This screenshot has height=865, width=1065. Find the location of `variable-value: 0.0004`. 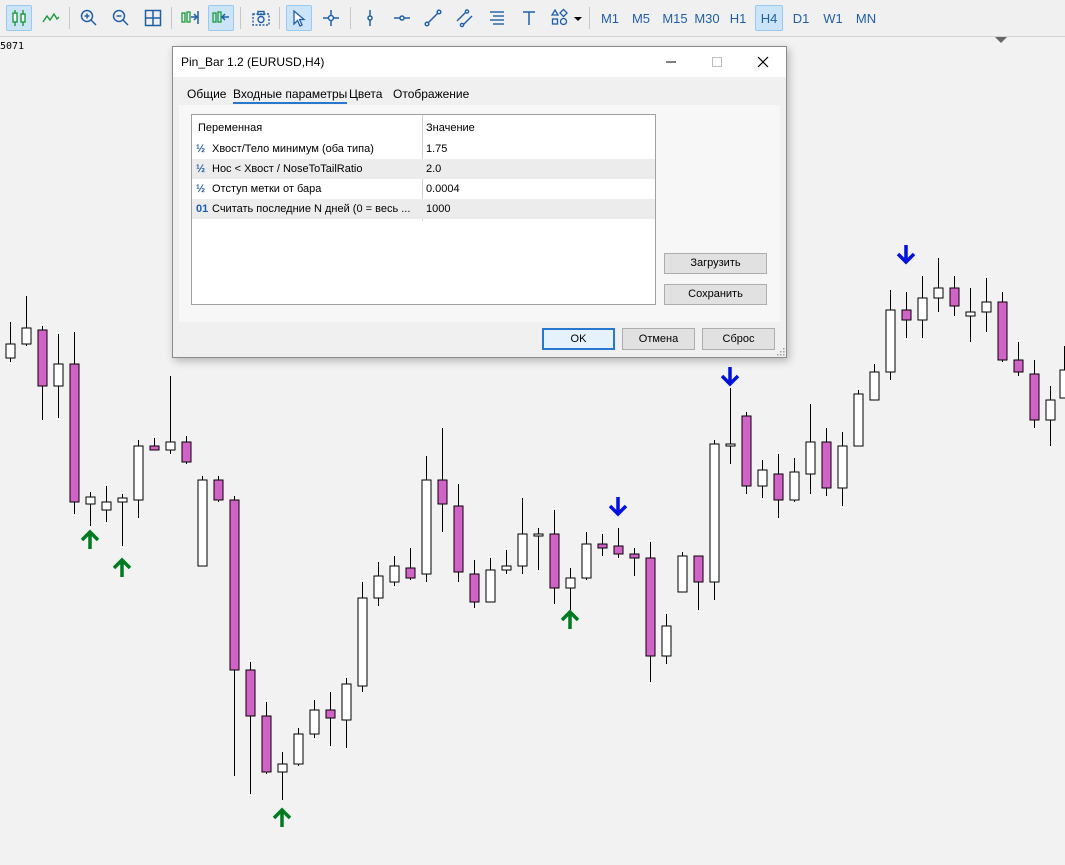

variable-value: 0.0004 is located at coordinates (539, 189).